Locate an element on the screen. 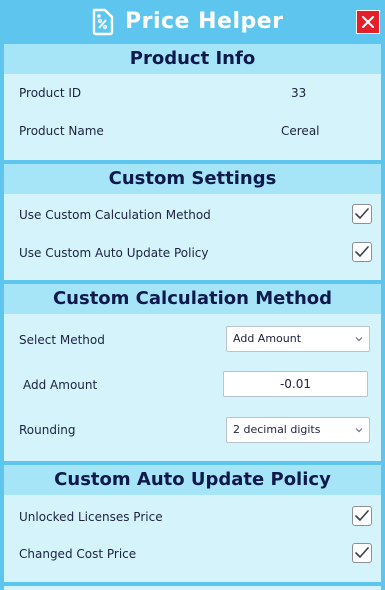 The image size is (385, 590). use-custom-auto-update-label: Use Custom Auto Update Policy is located at coordinates (114, 253).